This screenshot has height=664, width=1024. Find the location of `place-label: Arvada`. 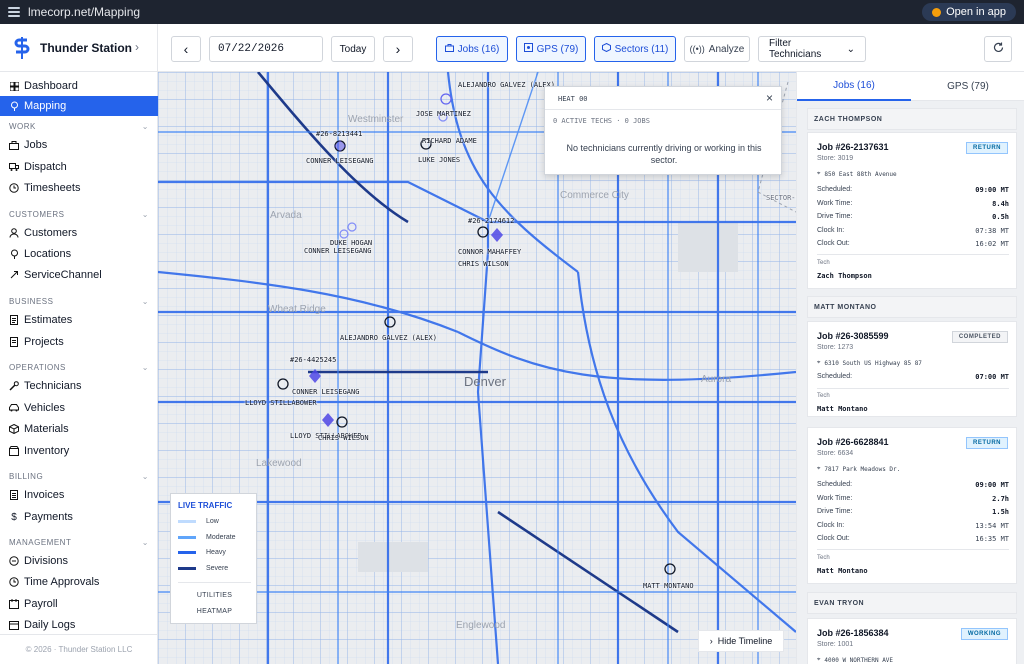

place-label: Arvada is located at coordinates (286, 215).